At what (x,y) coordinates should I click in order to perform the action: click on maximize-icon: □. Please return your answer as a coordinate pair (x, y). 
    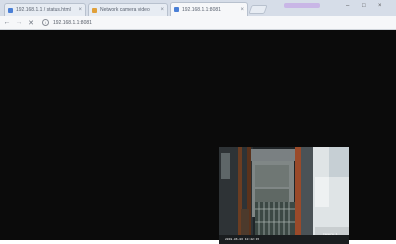
    Looking at the image, I should click on (364, 6).